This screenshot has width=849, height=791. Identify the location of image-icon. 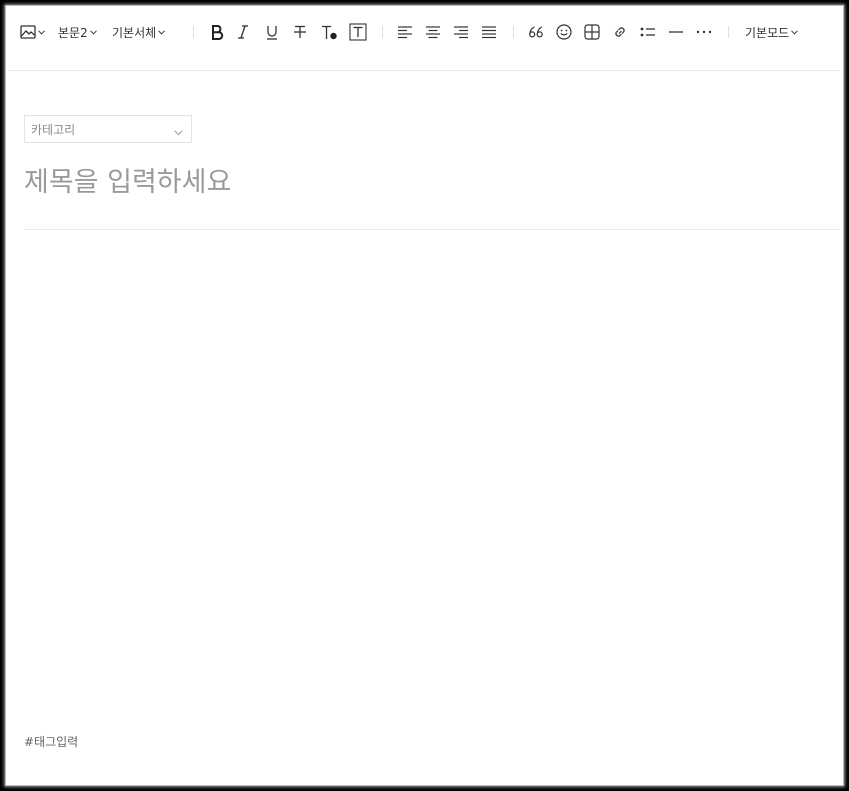
(27, 32).